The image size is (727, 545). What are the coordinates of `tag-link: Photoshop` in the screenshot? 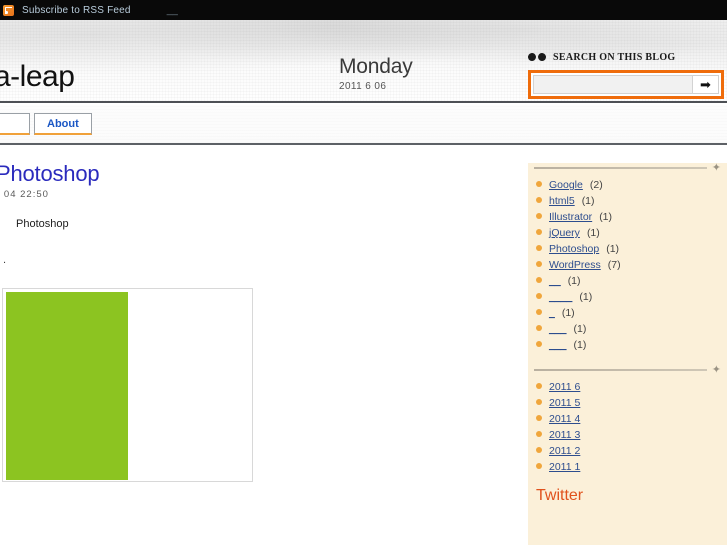 It's located at (574, 249).